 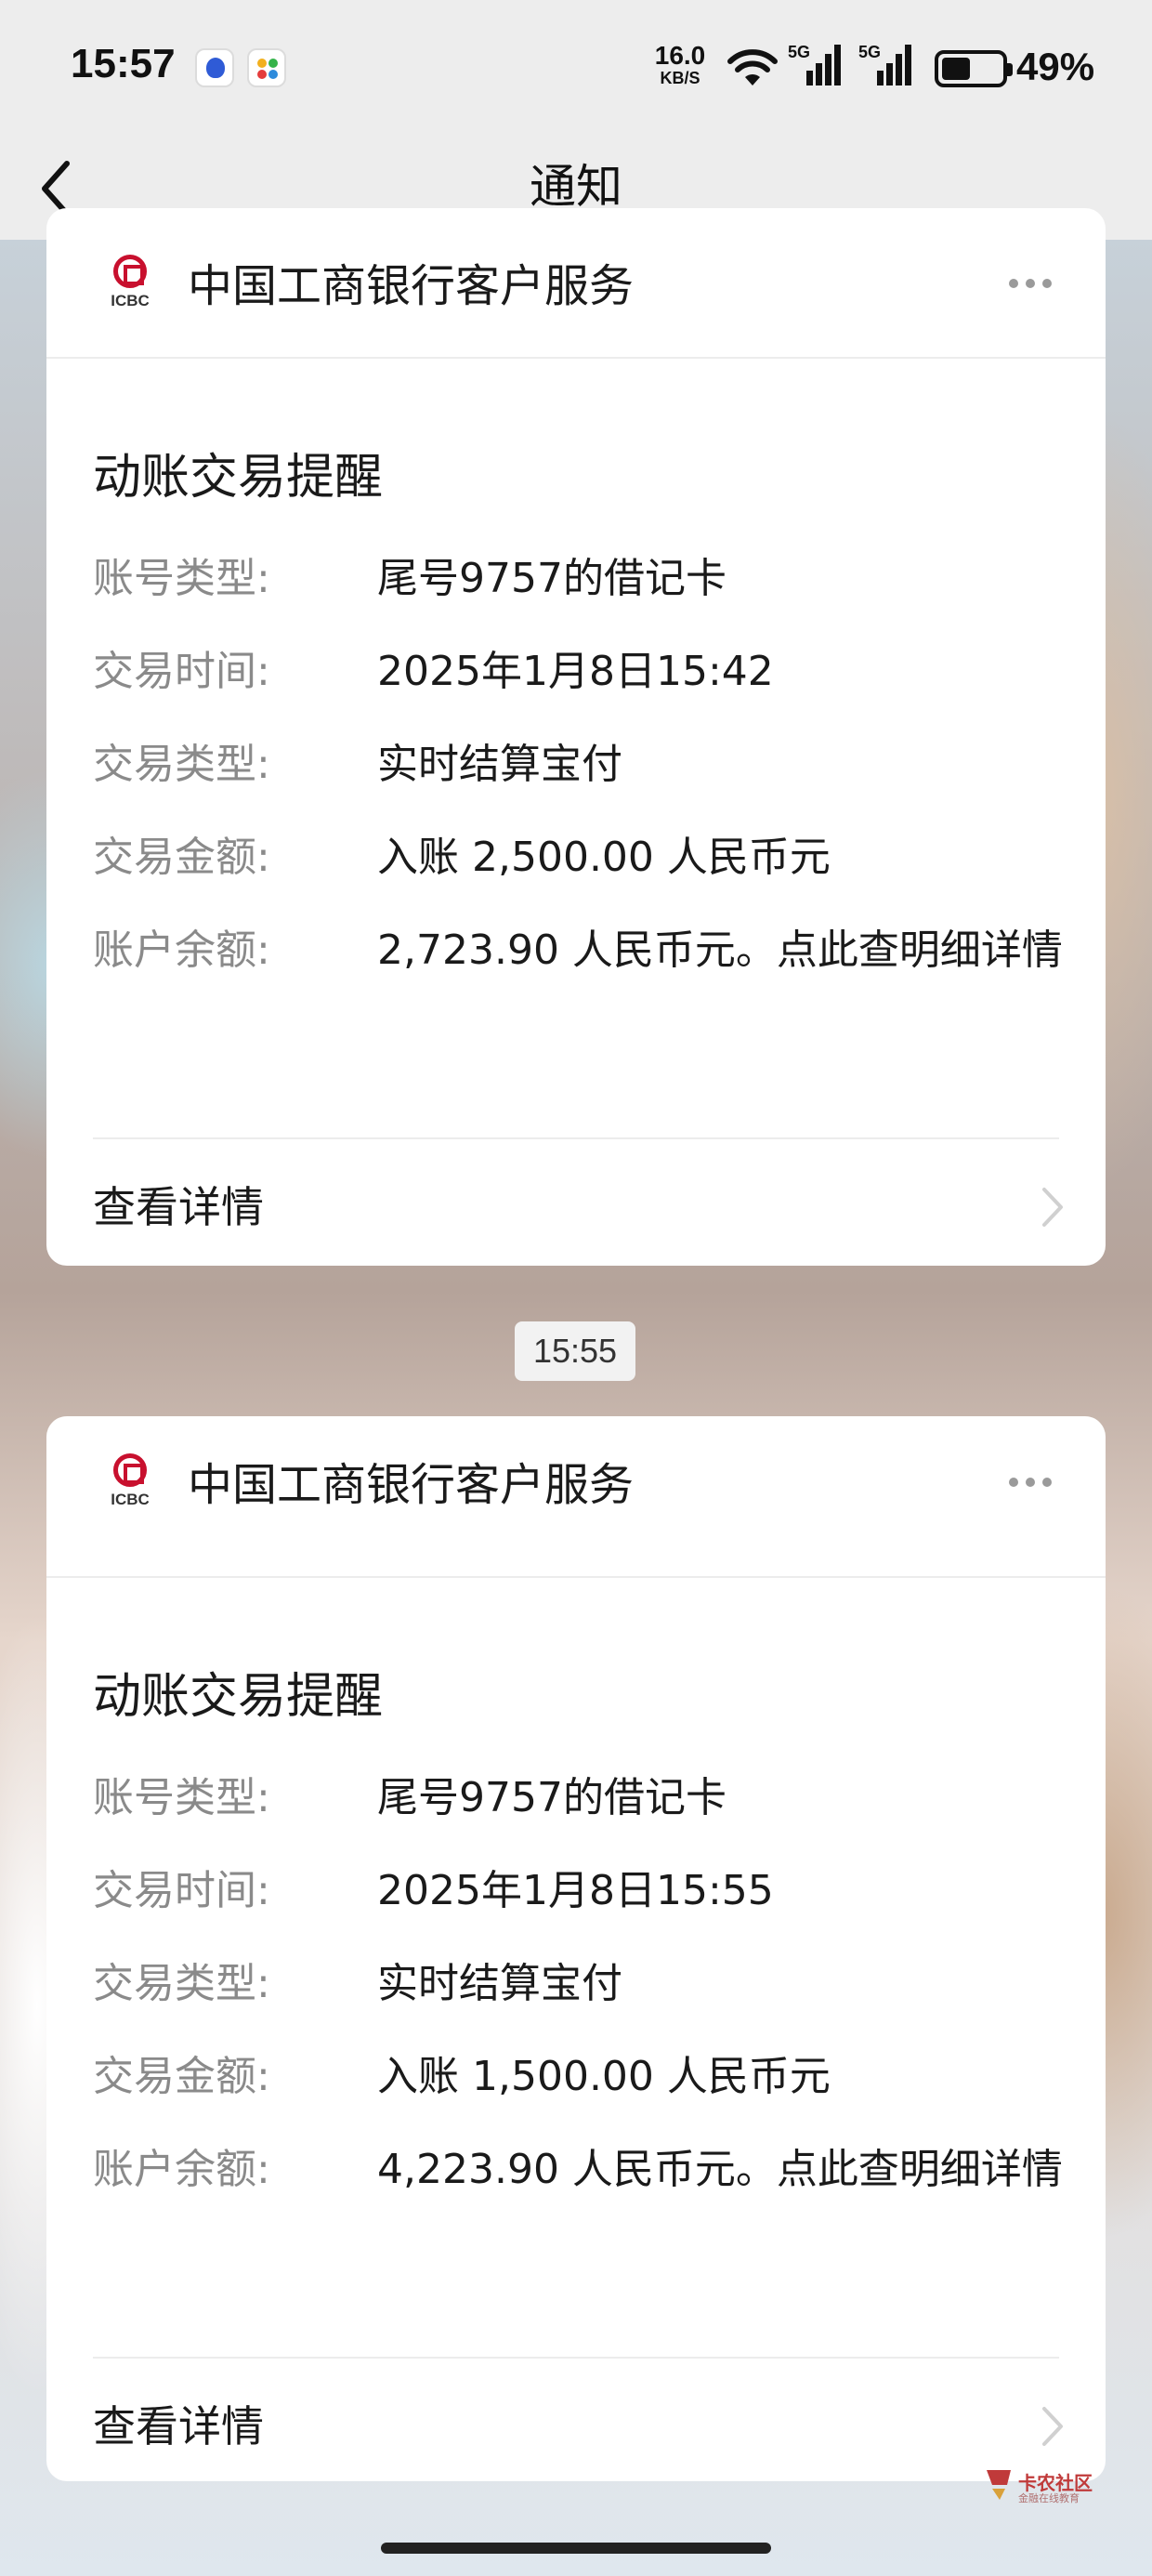 What do you see at coordinates (1055, 66) in the screenshot?
I see `battery-percent: 49%` at bounding box center [1055, 66].